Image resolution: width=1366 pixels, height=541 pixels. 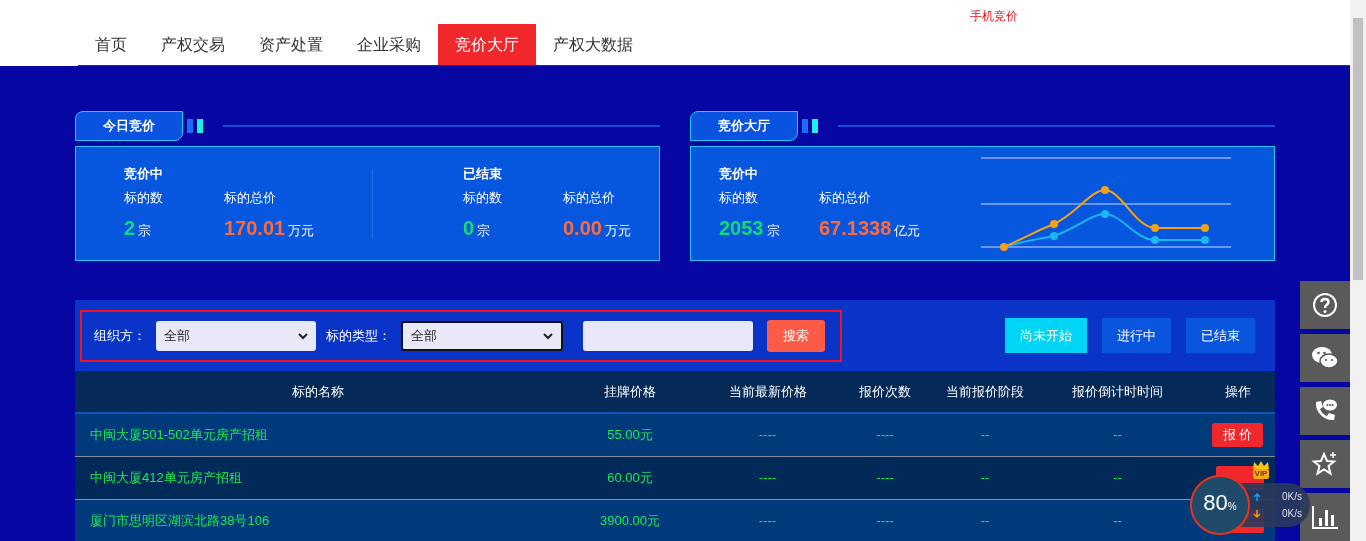 I want to click on download-arrow-icon, so click(x=1257, y=513).